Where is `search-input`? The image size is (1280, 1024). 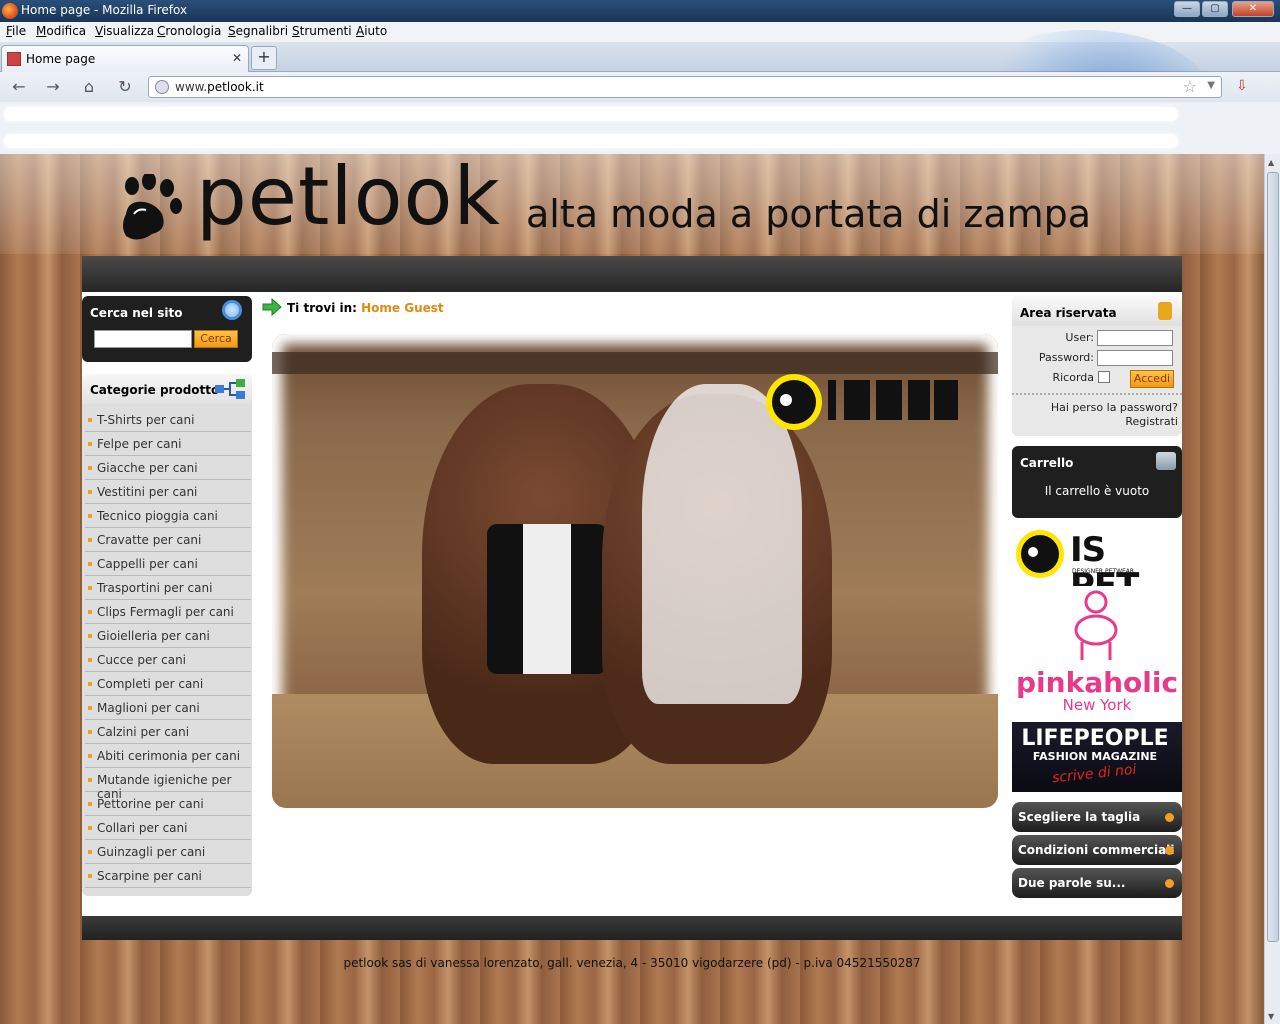
search-input is located at coordinates (143, 339).